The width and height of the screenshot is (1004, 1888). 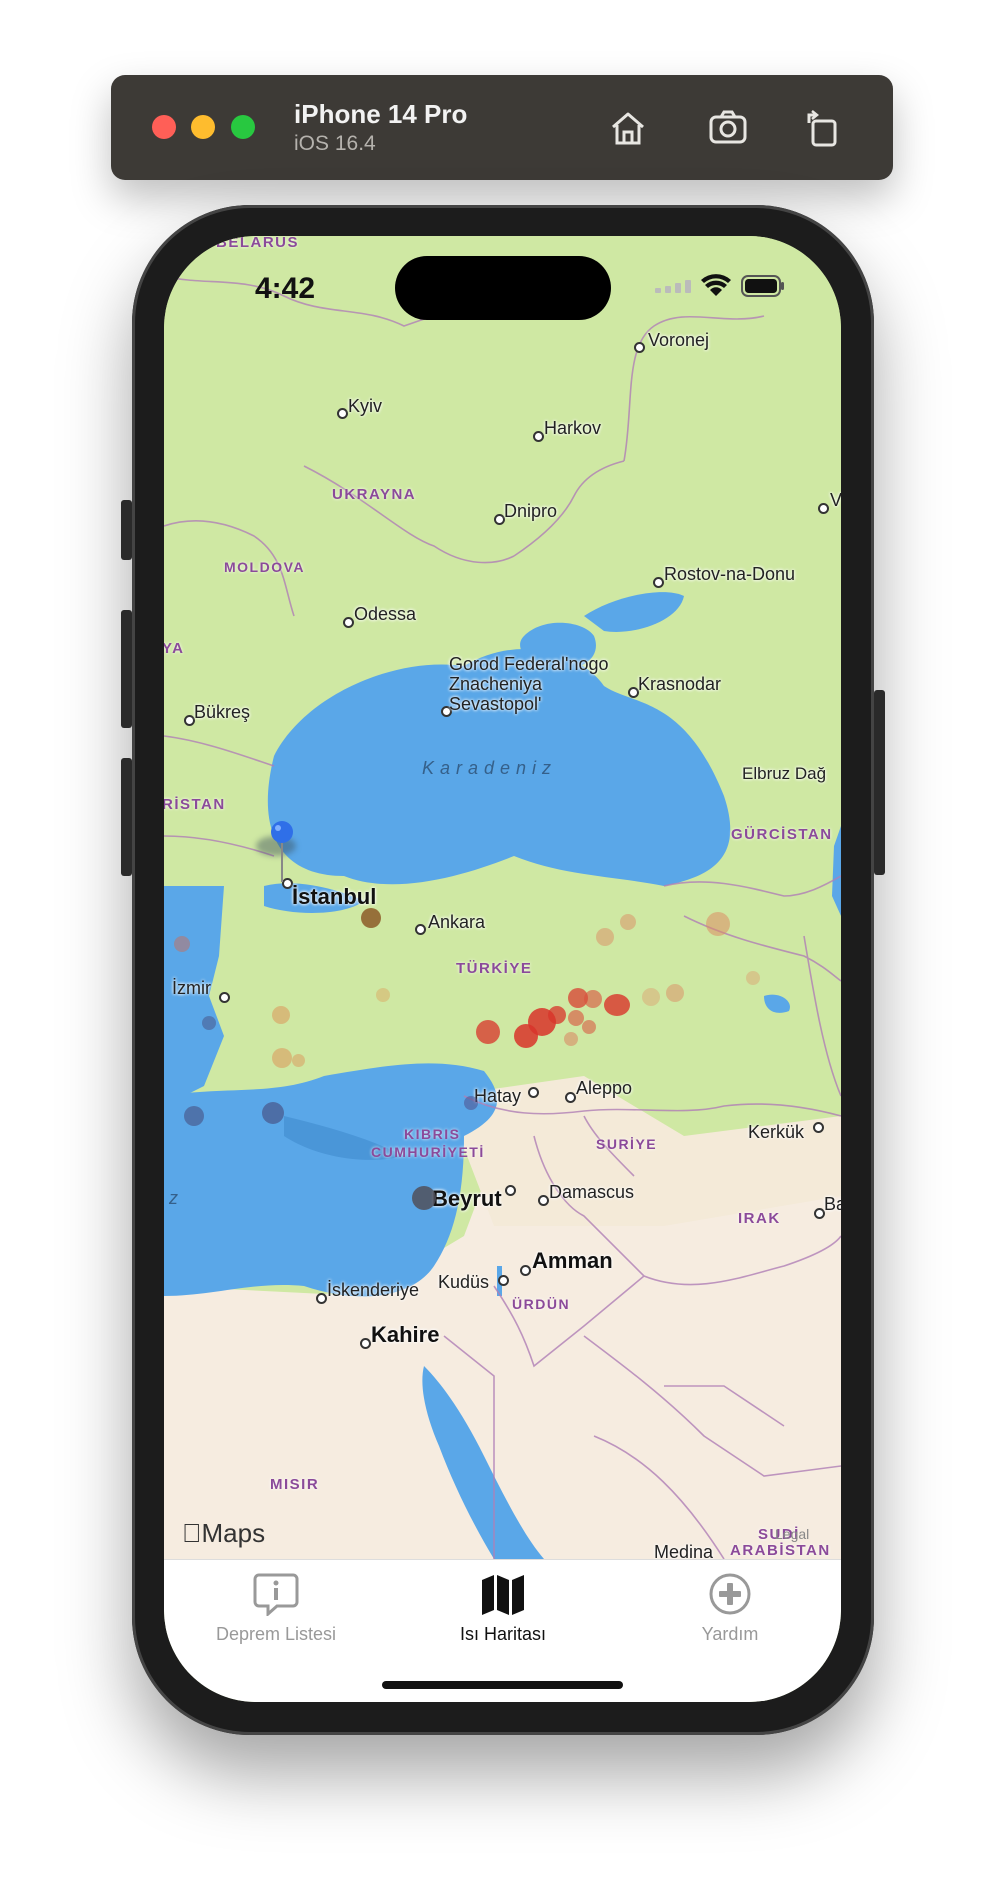 I want to click on tab-label: Deprem Listesi, so click(x=276, y=1634).